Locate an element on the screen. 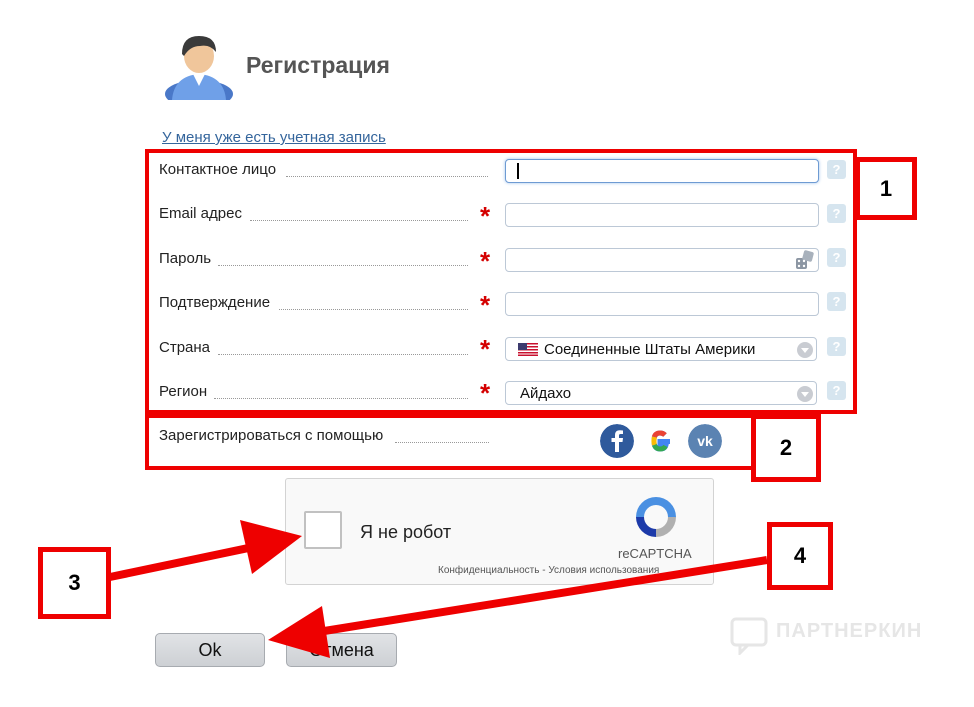 The width and height of the screenshot is (974, 707). arrow-4-line is located at coordinates (542, 596).